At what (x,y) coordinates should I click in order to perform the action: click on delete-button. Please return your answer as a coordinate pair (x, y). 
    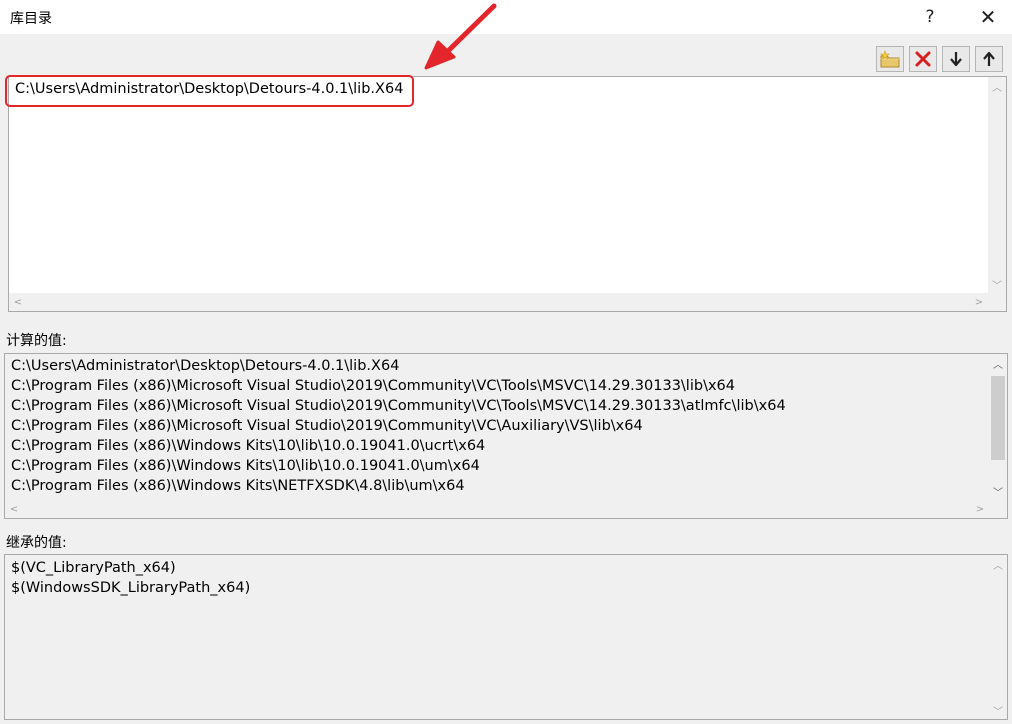
    Looking at the image, I should click on (923, 59).